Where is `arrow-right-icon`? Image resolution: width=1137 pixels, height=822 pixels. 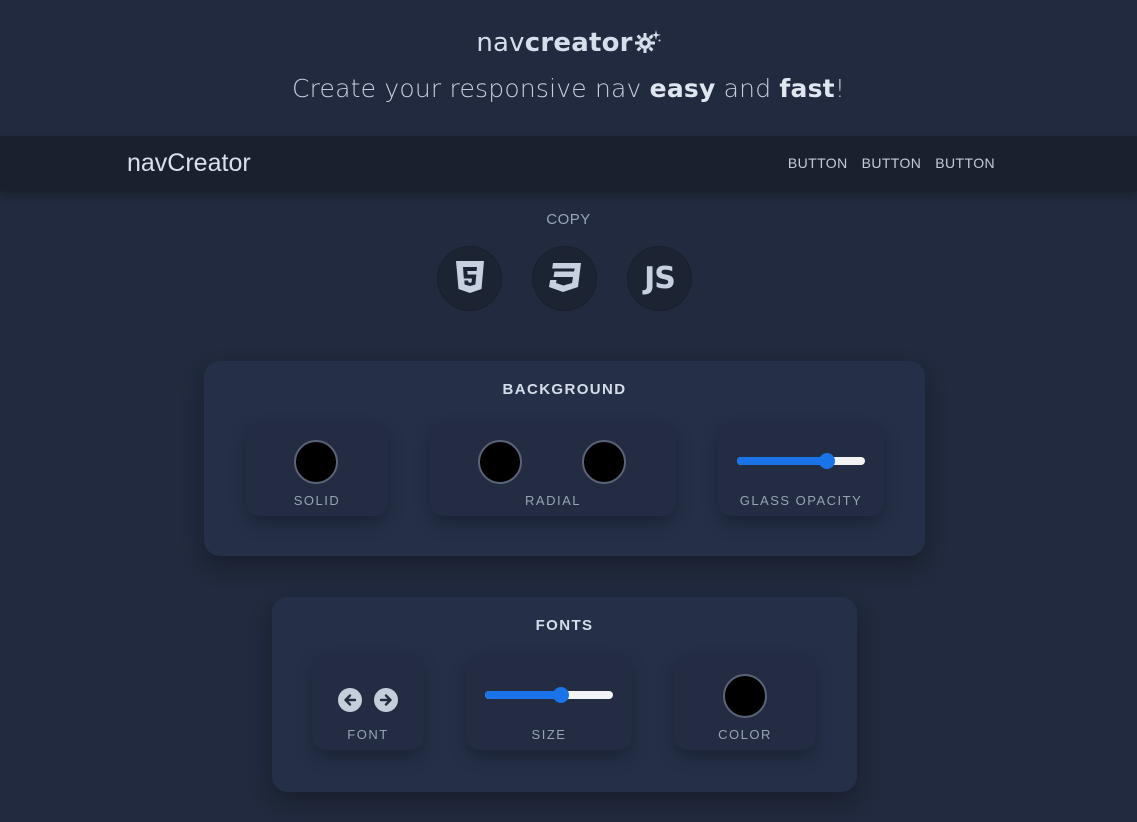
arrow-right-icon is located at coordinates (386, 700).